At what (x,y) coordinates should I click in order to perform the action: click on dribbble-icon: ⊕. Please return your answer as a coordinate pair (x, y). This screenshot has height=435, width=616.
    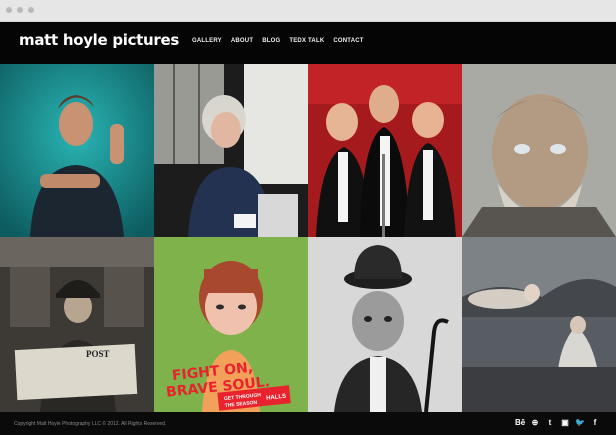
    Looking at the image, I should click on (535, 423).